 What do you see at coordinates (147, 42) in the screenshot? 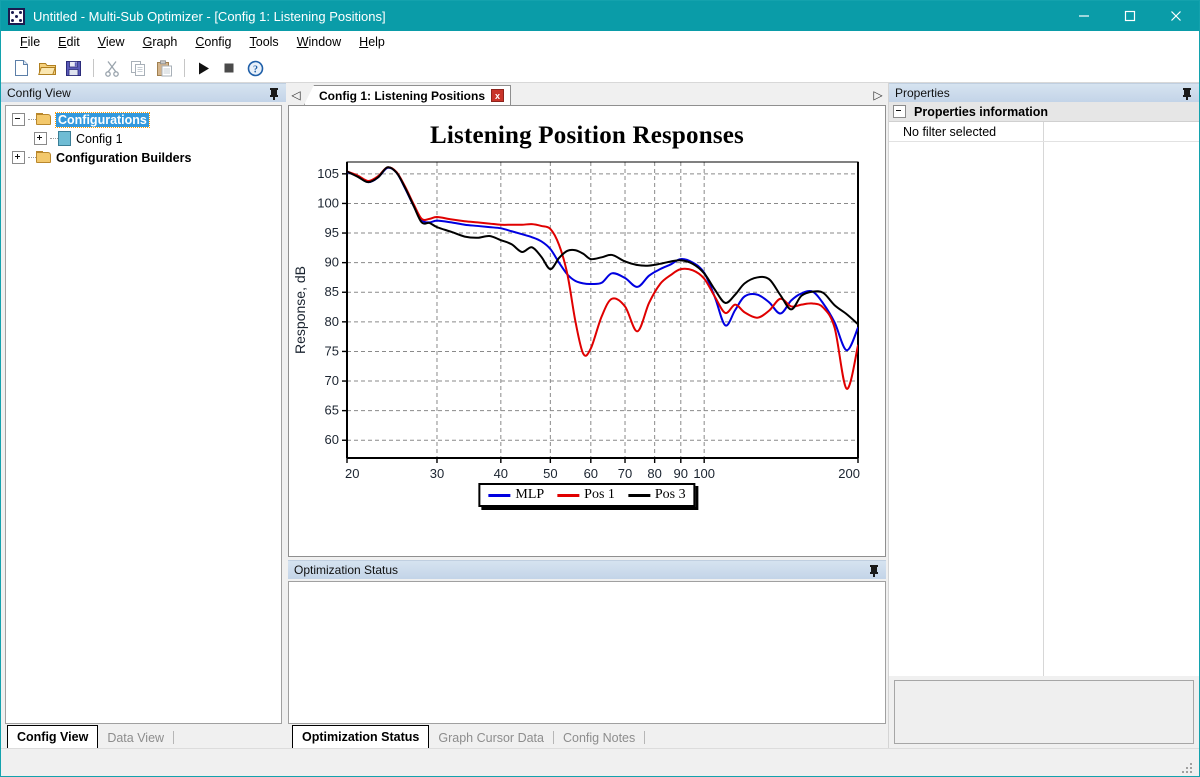
I see `menu-graph-label: G` at bounding box center [147, 42].